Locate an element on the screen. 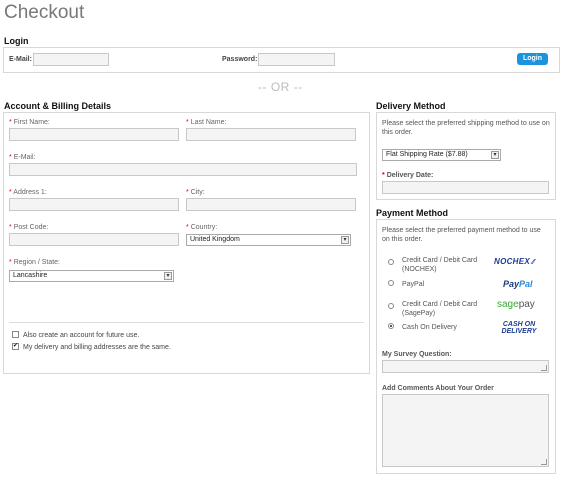  create-account-label: Also create an account for future use. is located at coordinates (81, 335).